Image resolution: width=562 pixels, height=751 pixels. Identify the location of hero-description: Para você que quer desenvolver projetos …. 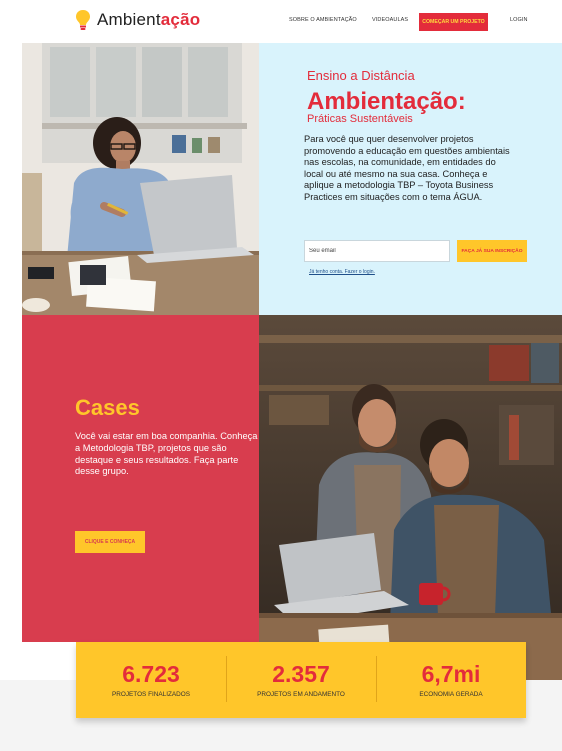
(407, 168).